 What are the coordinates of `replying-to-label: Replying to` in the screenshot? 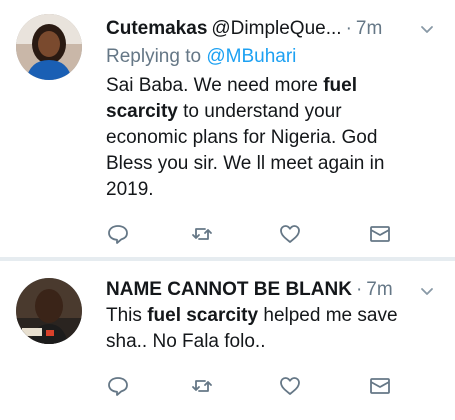 It's located at (154, 56).